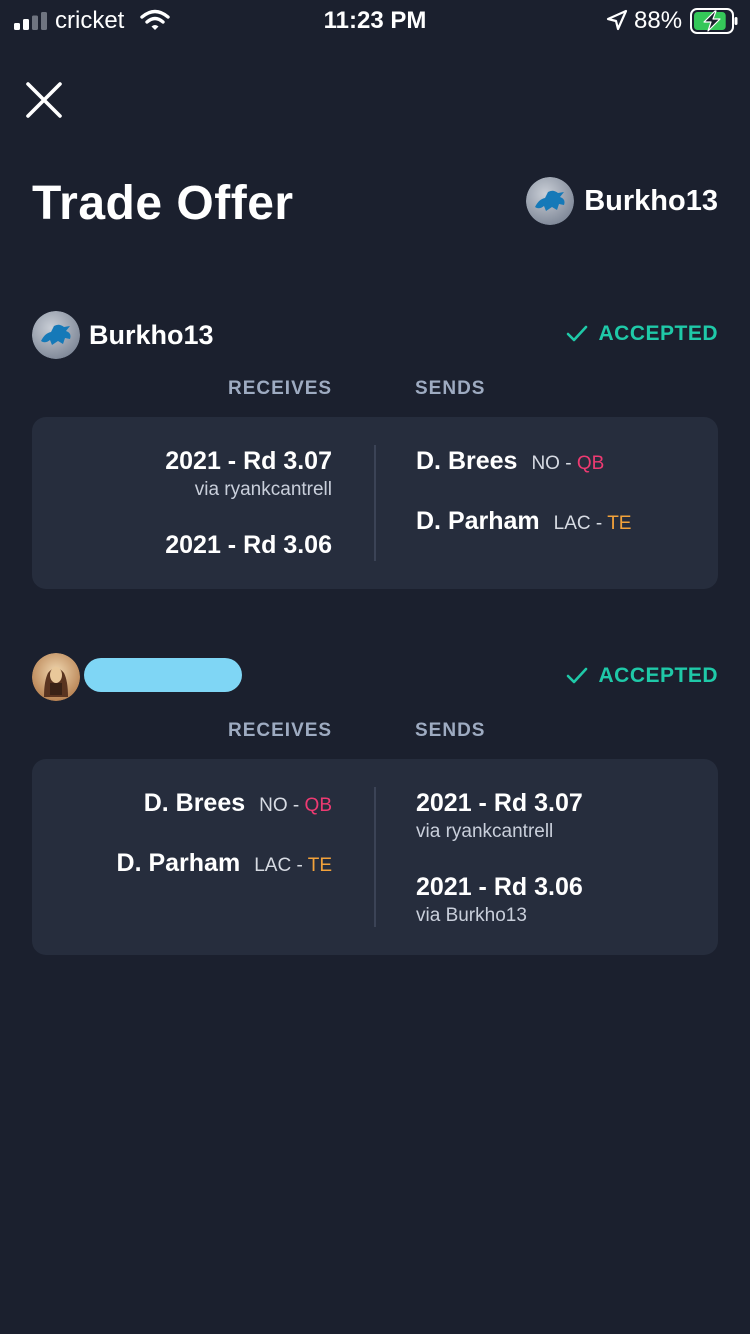 The height and width of the screenshot is (1334, 750). Describe the element at coordinates (163, 203) in the screenshot. I see `page-title: Trade Offer` at that location.